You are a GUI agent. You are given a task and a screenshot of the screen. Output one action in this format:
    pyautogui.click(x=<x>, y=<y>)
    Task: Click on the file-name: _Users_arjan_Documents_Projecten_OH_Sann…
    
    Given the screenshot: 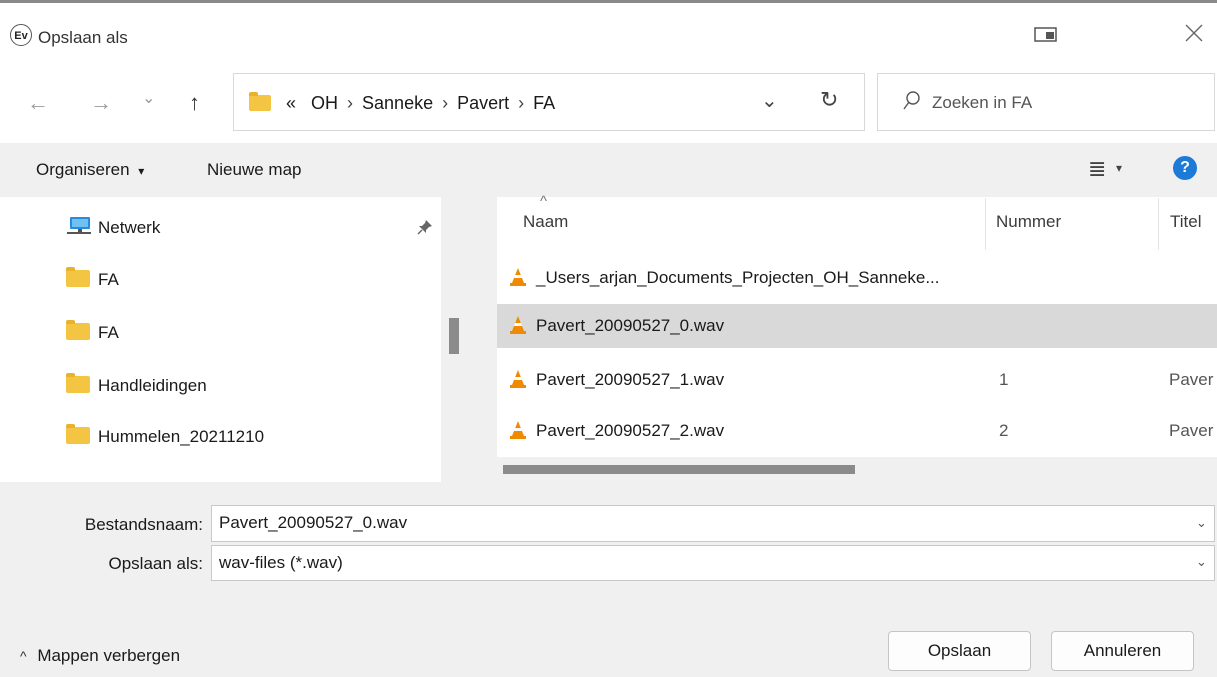 What is the action you would take?
    pyautogui.click(x=738, y=277)
    